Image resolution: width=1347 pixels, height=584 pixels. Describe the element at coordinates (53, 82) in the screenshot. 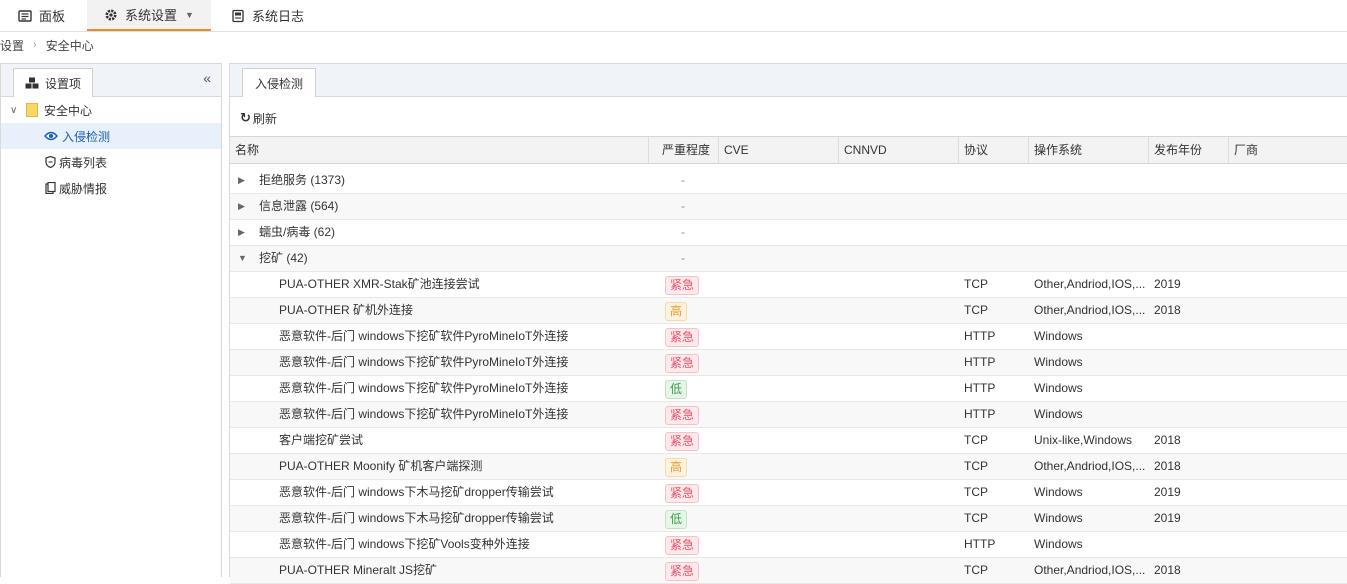

I see `tab-settings-items: 设置项` at that location.